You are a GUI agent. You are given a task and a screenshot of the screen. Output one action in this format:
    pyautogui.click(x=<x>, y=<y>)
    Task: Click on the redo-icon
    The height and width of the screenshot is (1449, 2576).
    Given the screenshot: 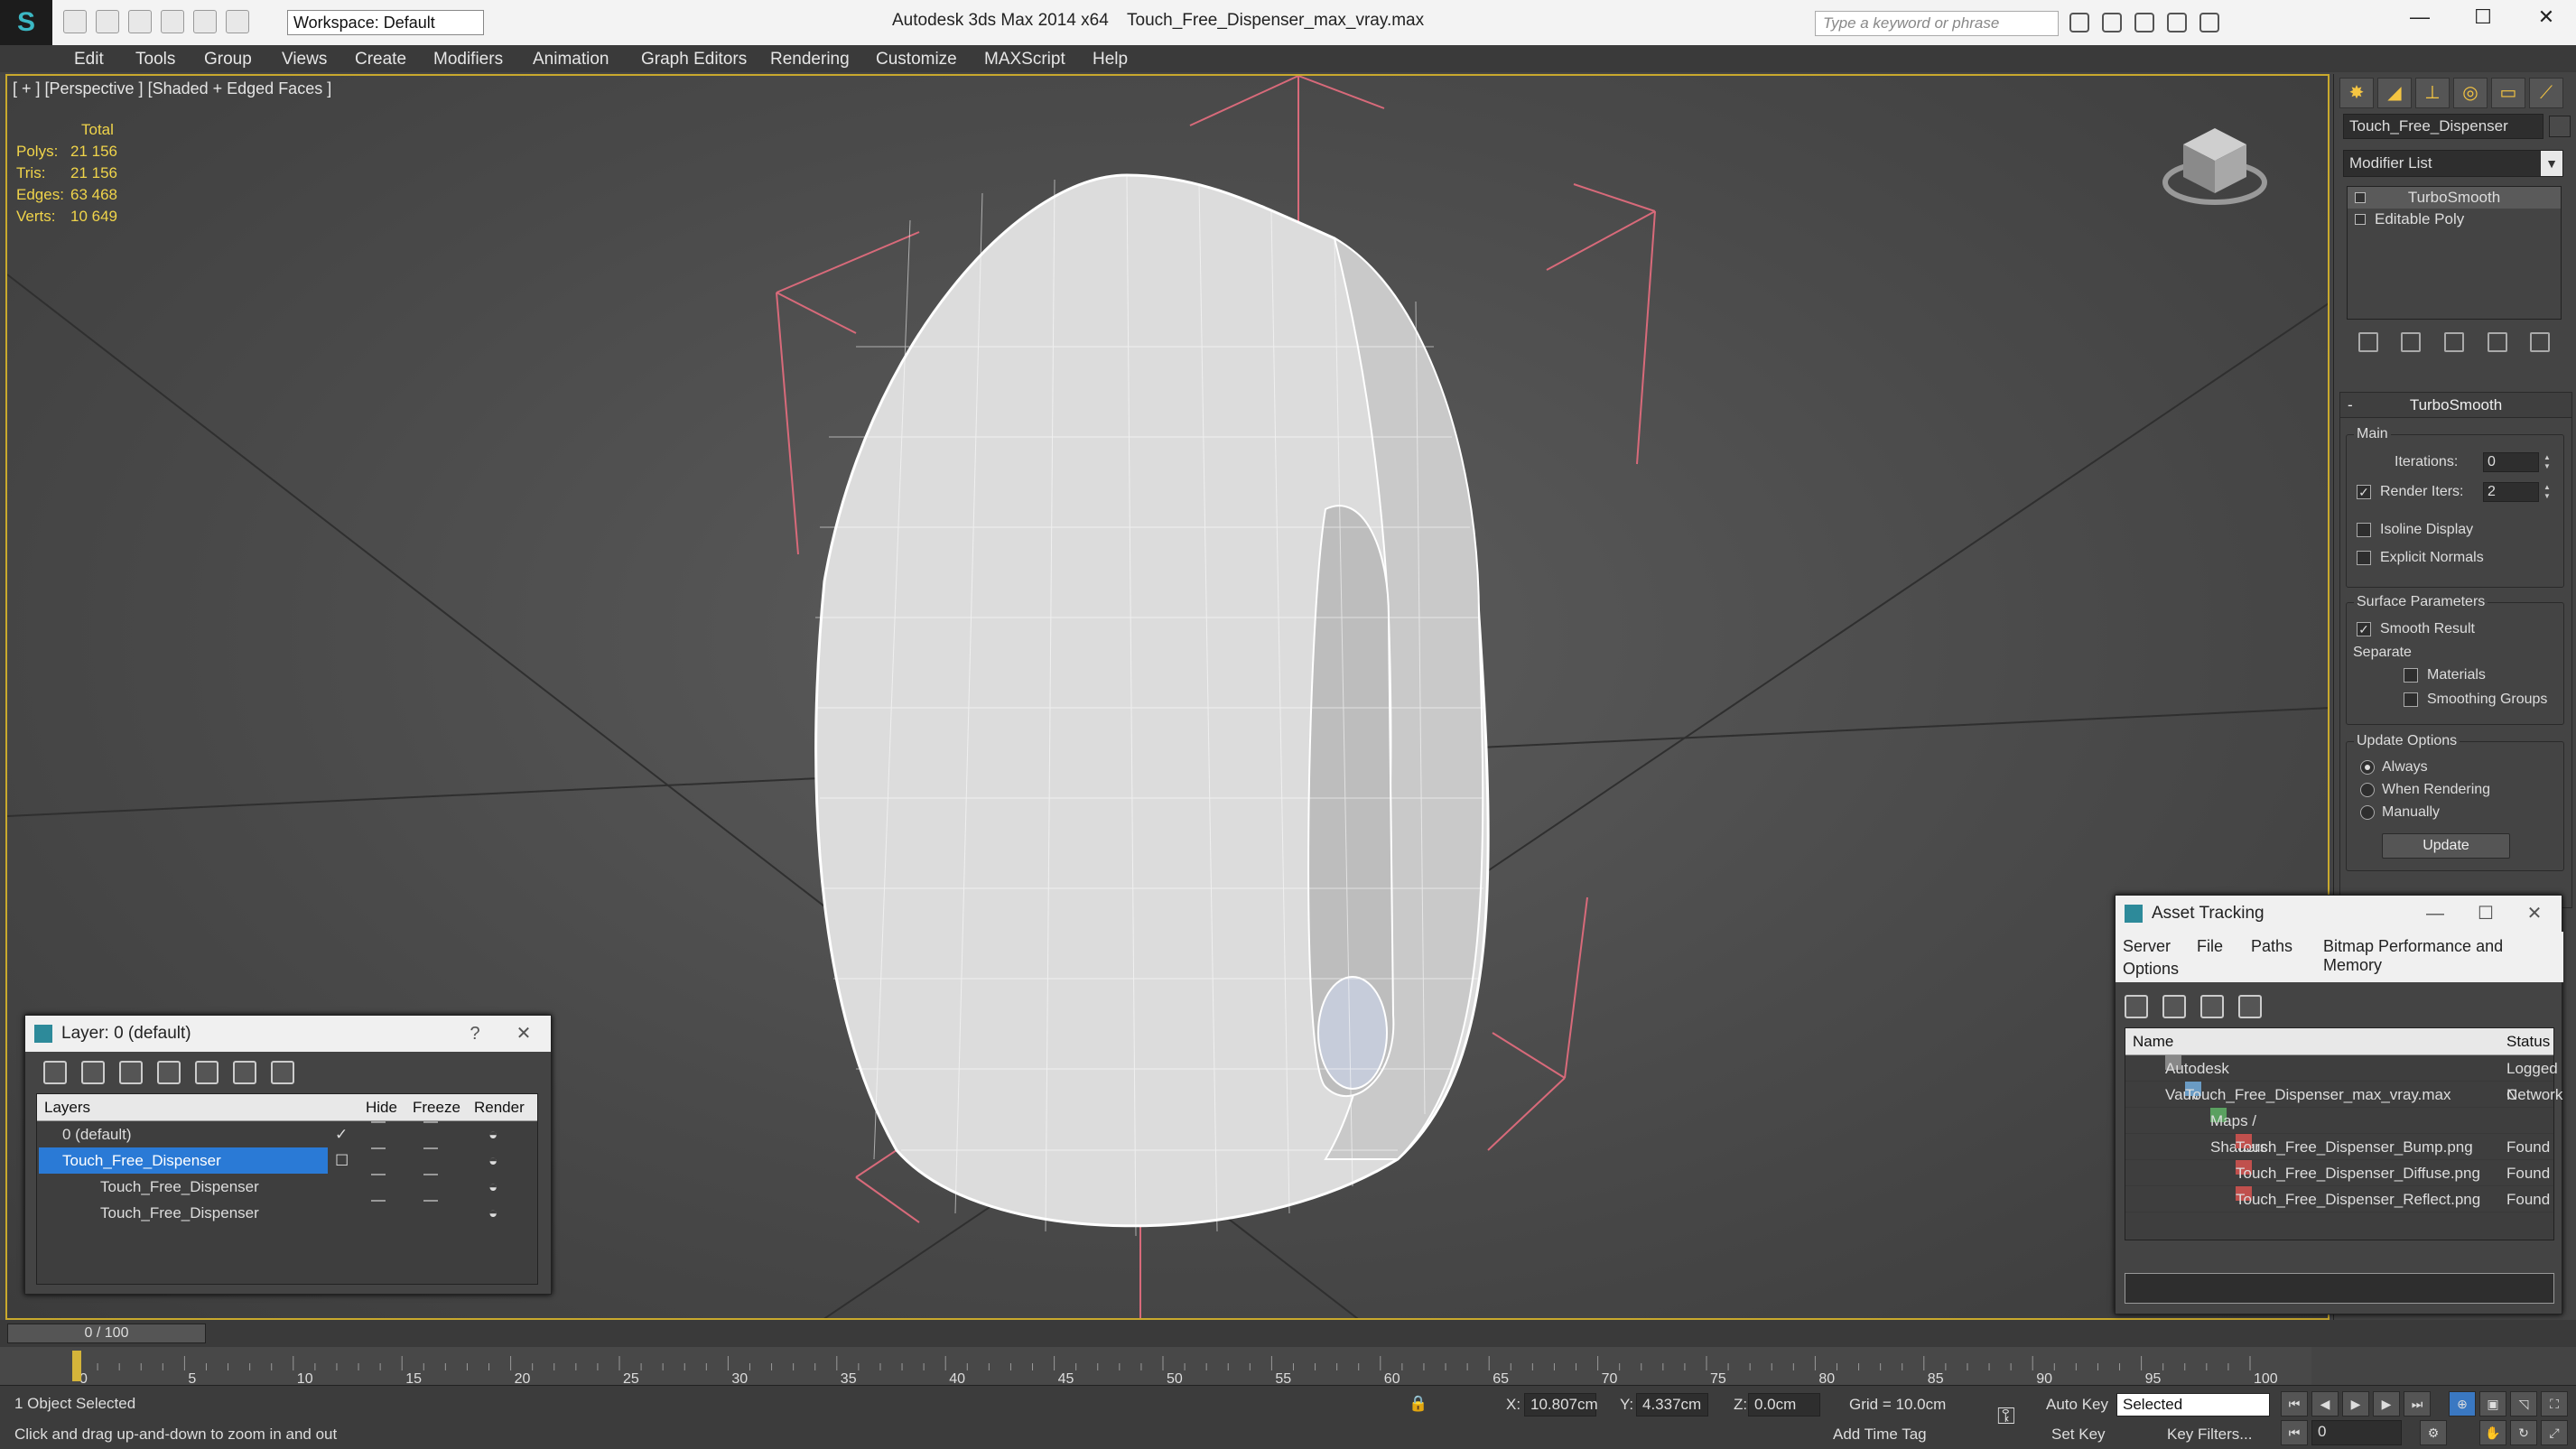 What is the action you would take?
    pyautogui.click(x=205, y=21)
    